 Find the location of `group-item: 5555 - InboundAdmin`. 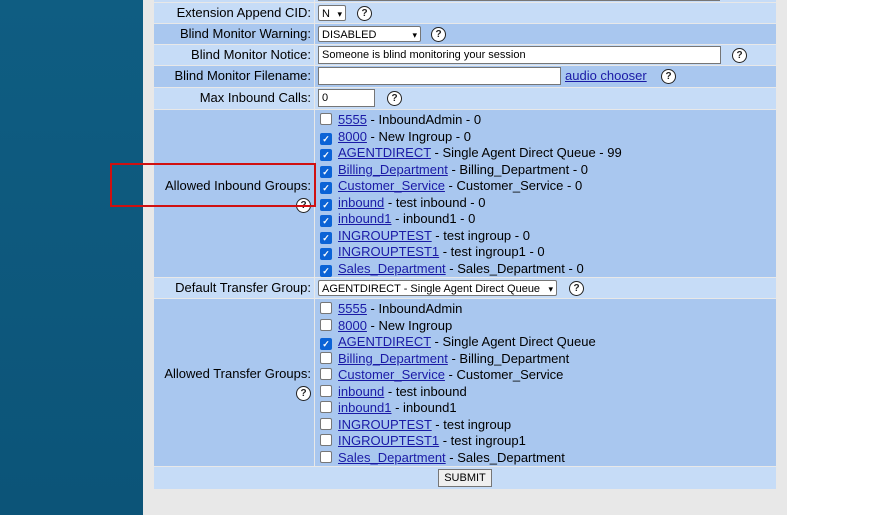

group-item: 5555 - InboundAdmin is located at coordinates (391, 309).